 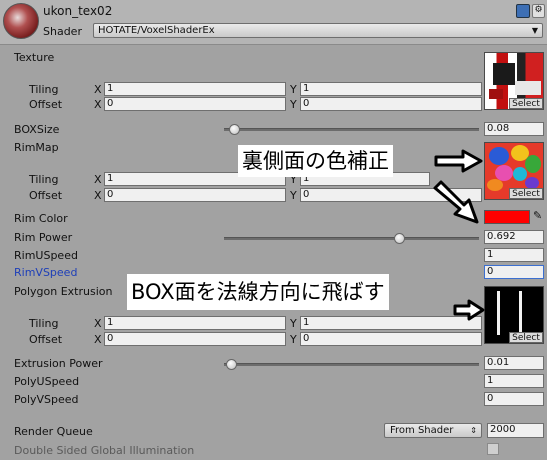 I want to click on boxsize-slider-knob, so click(x=234, y=129).